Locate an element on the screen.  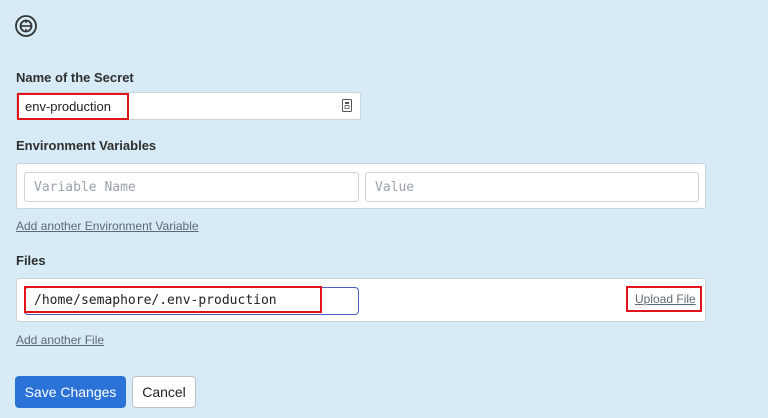
secret-name-label: Name of the Secret is located at coordinates (75, 77).